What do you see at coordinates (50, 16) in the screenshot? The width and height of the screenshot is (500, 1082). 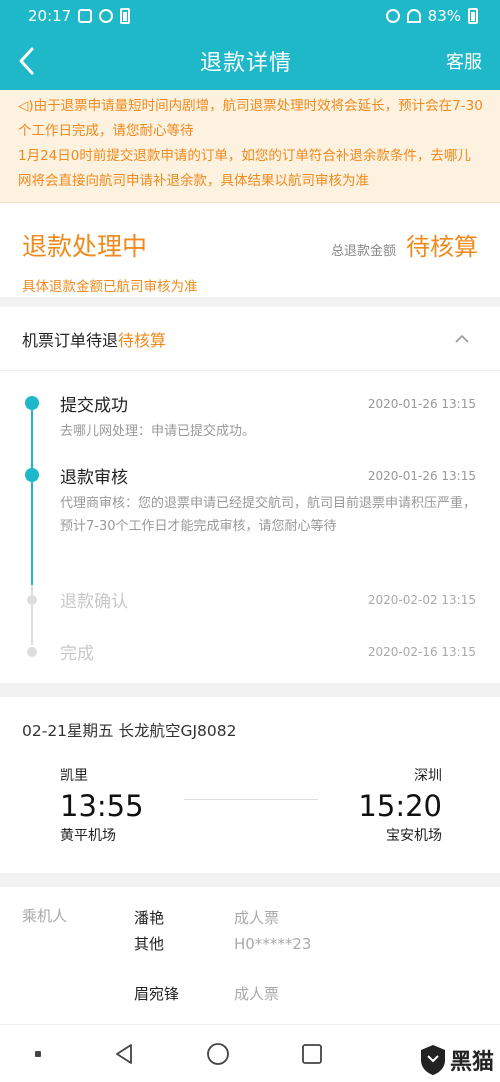 I see `status-time: 20:17` at bounding box center [50, 16].